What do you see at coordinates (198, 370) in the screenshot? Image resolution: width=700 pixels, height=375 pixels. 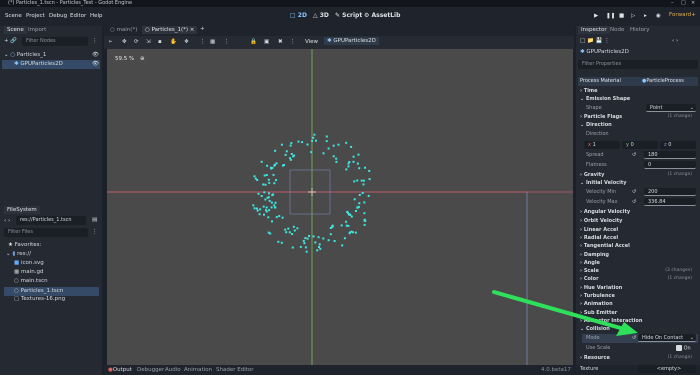 I see `tab-animation: Animation` at bounding box center [198, 370].